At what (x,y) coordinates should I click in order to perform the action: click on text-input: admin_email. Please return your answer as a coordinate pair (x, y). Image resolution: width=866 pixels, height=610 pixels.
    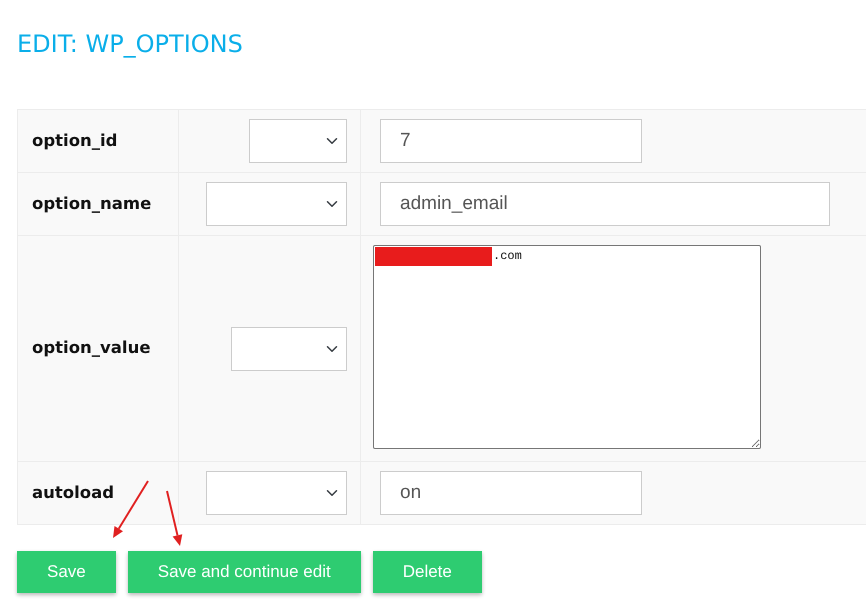
    Looking at the image, I should click on (605, 204).